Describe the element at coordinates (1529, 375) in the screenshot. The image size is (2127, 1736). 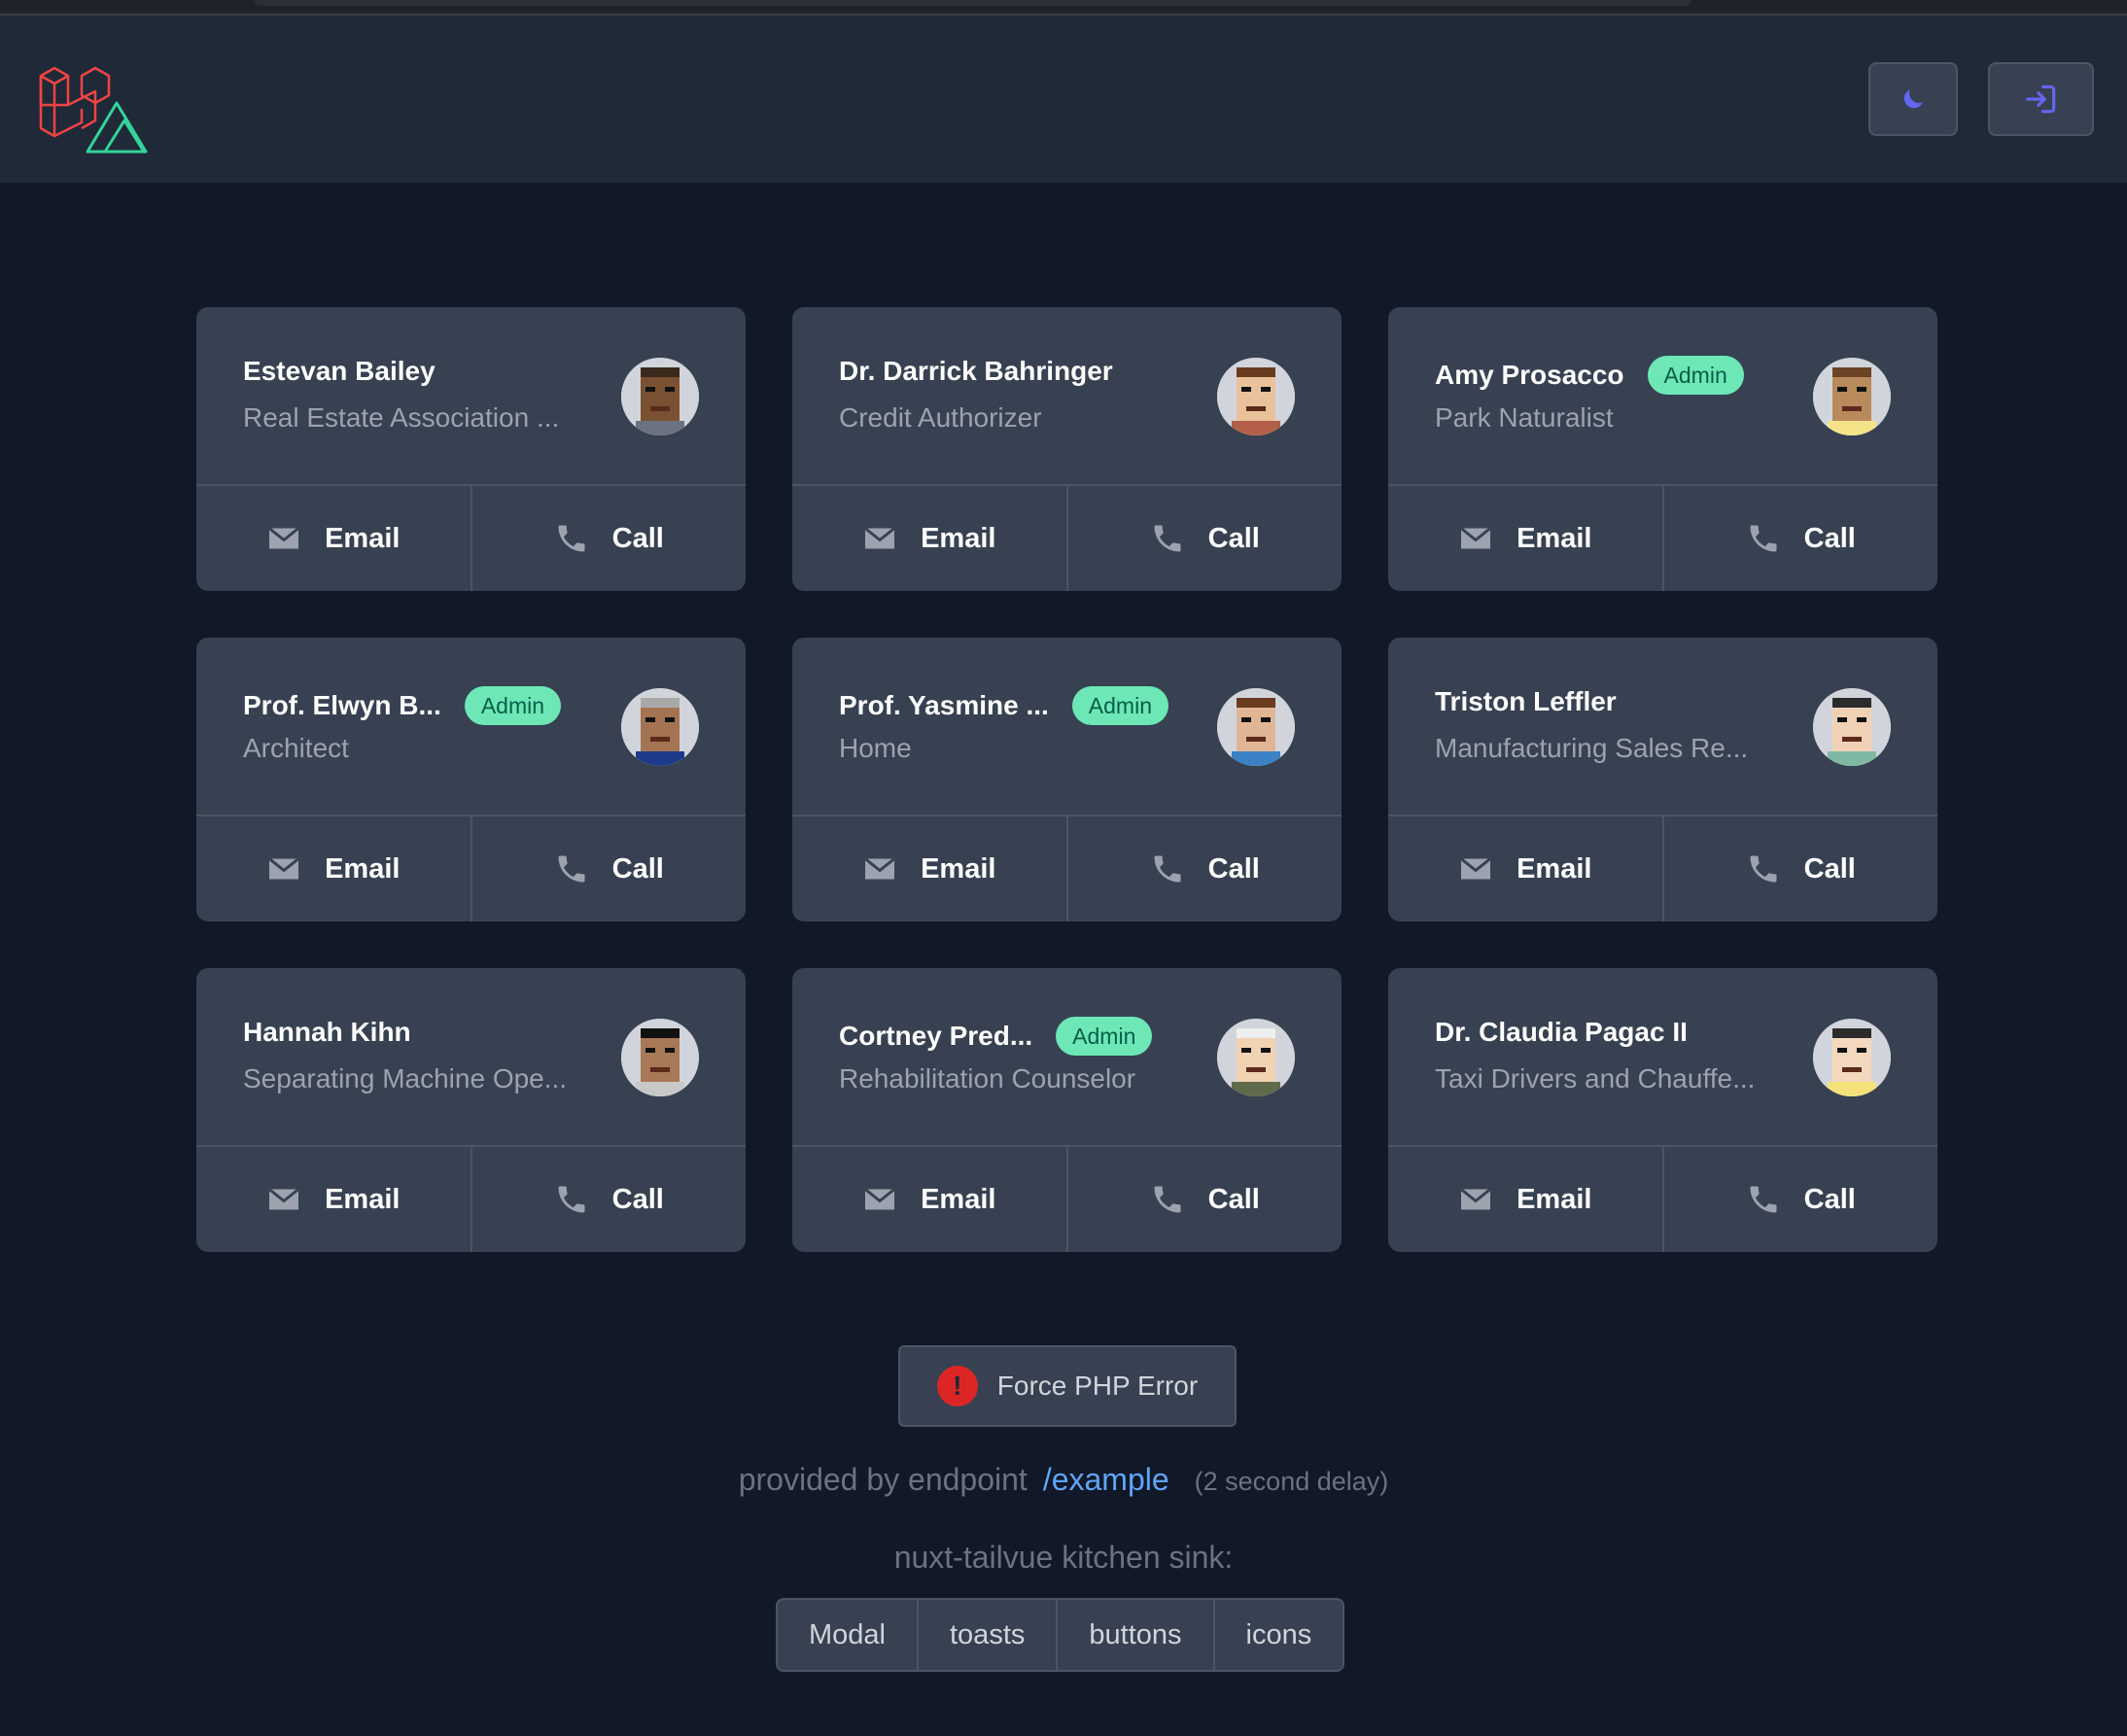
I see `user-name: Amy Prosacco` at that location.